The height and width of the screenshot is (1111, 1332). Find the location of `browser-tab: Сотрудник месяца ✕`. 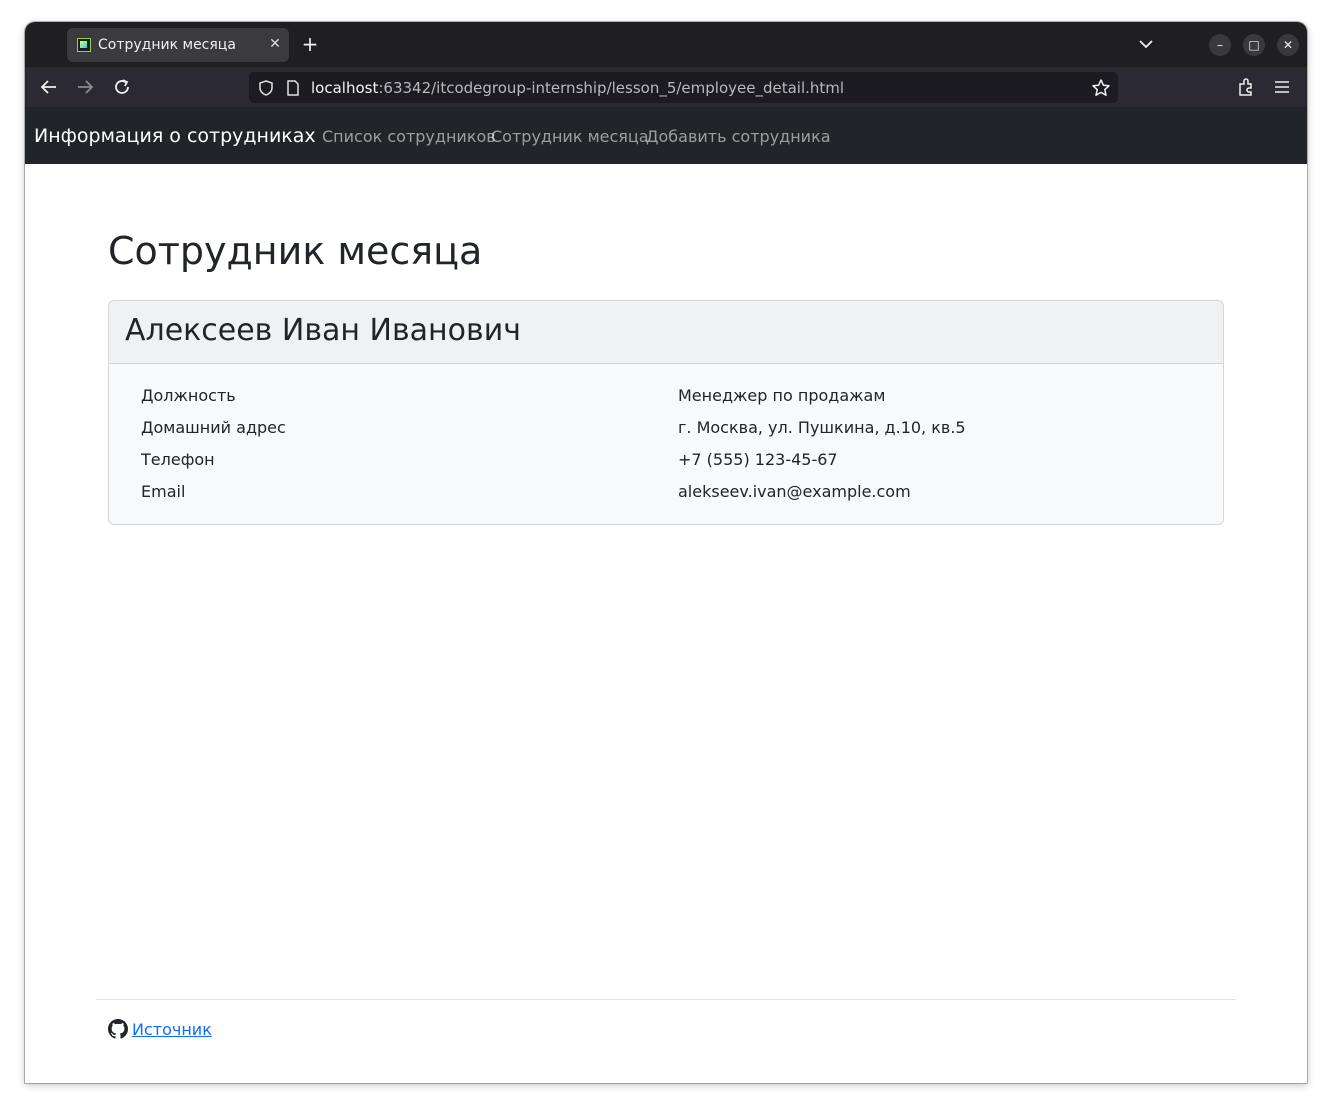

browser-tab: Сотрудник месяца ✕ is located at coordinates (178, 45).